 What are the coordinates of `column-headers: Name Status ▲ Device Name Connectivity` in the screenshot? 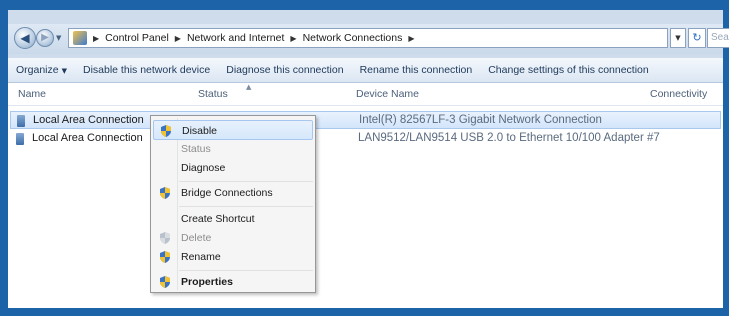 It's located at (365, 94).